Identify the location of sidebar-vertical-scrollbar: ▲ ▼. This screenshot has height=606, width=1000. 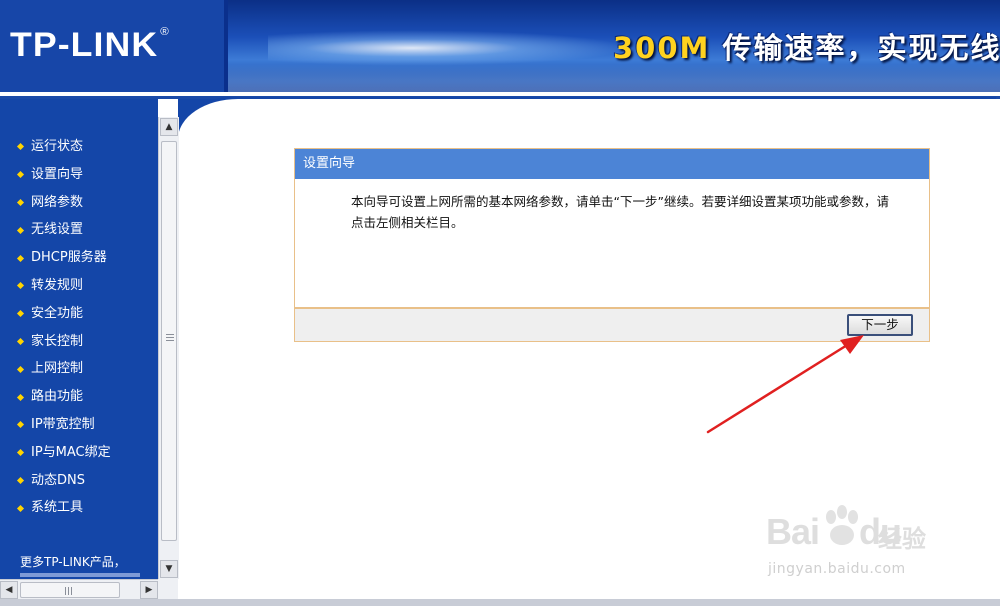
(168, 348).